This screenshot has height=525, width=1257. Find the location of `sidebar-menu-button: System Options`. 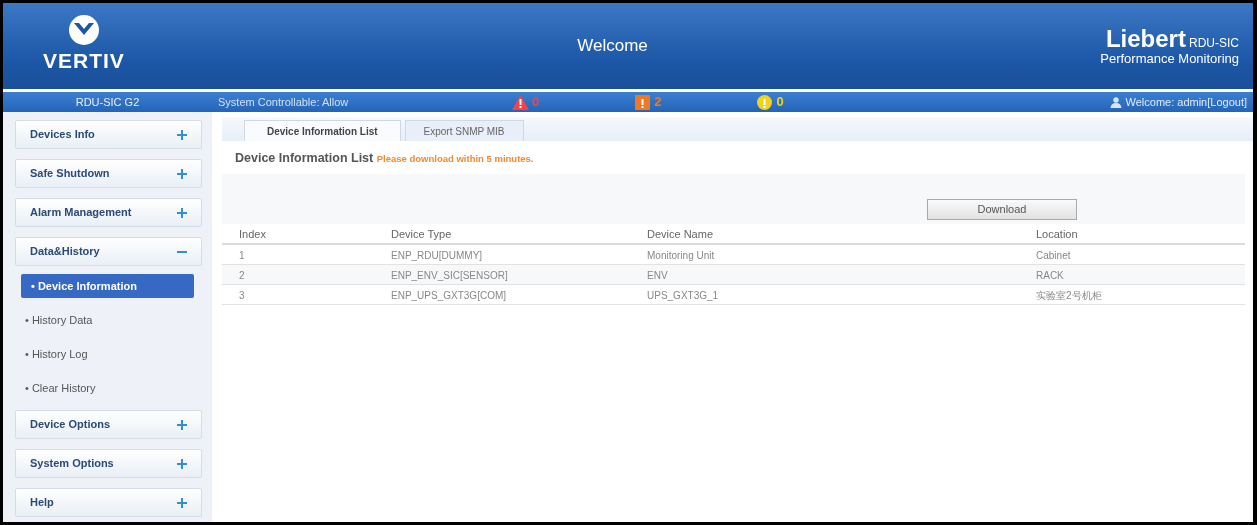

sidebar-menu-button: System Options is located at coordinates (108, 463).